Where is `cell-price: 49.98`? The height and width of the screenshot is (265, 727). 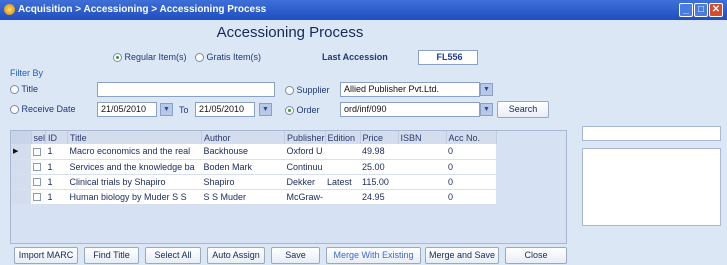 cell-price: 49.98 is located at coordinates (379, 152).